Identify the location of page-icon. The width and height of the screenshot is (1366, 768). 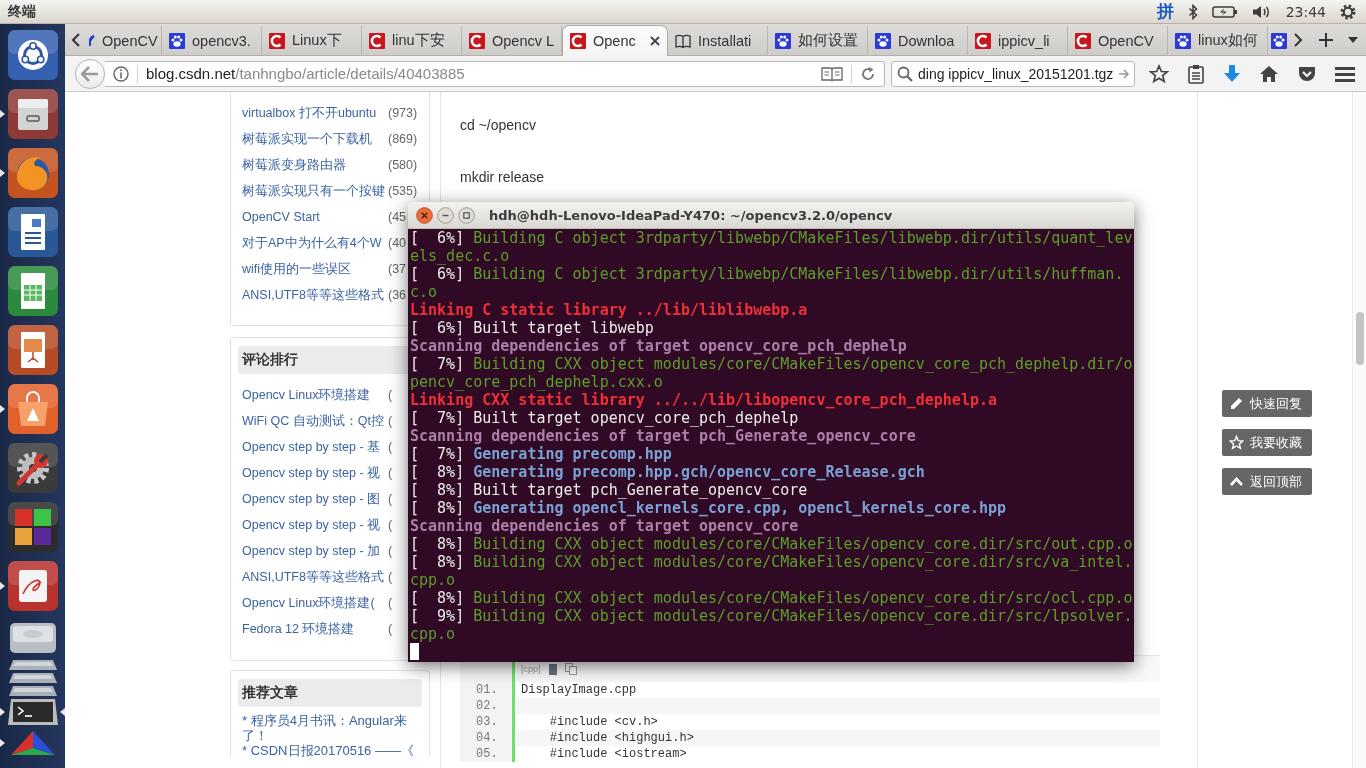
(552, 669).